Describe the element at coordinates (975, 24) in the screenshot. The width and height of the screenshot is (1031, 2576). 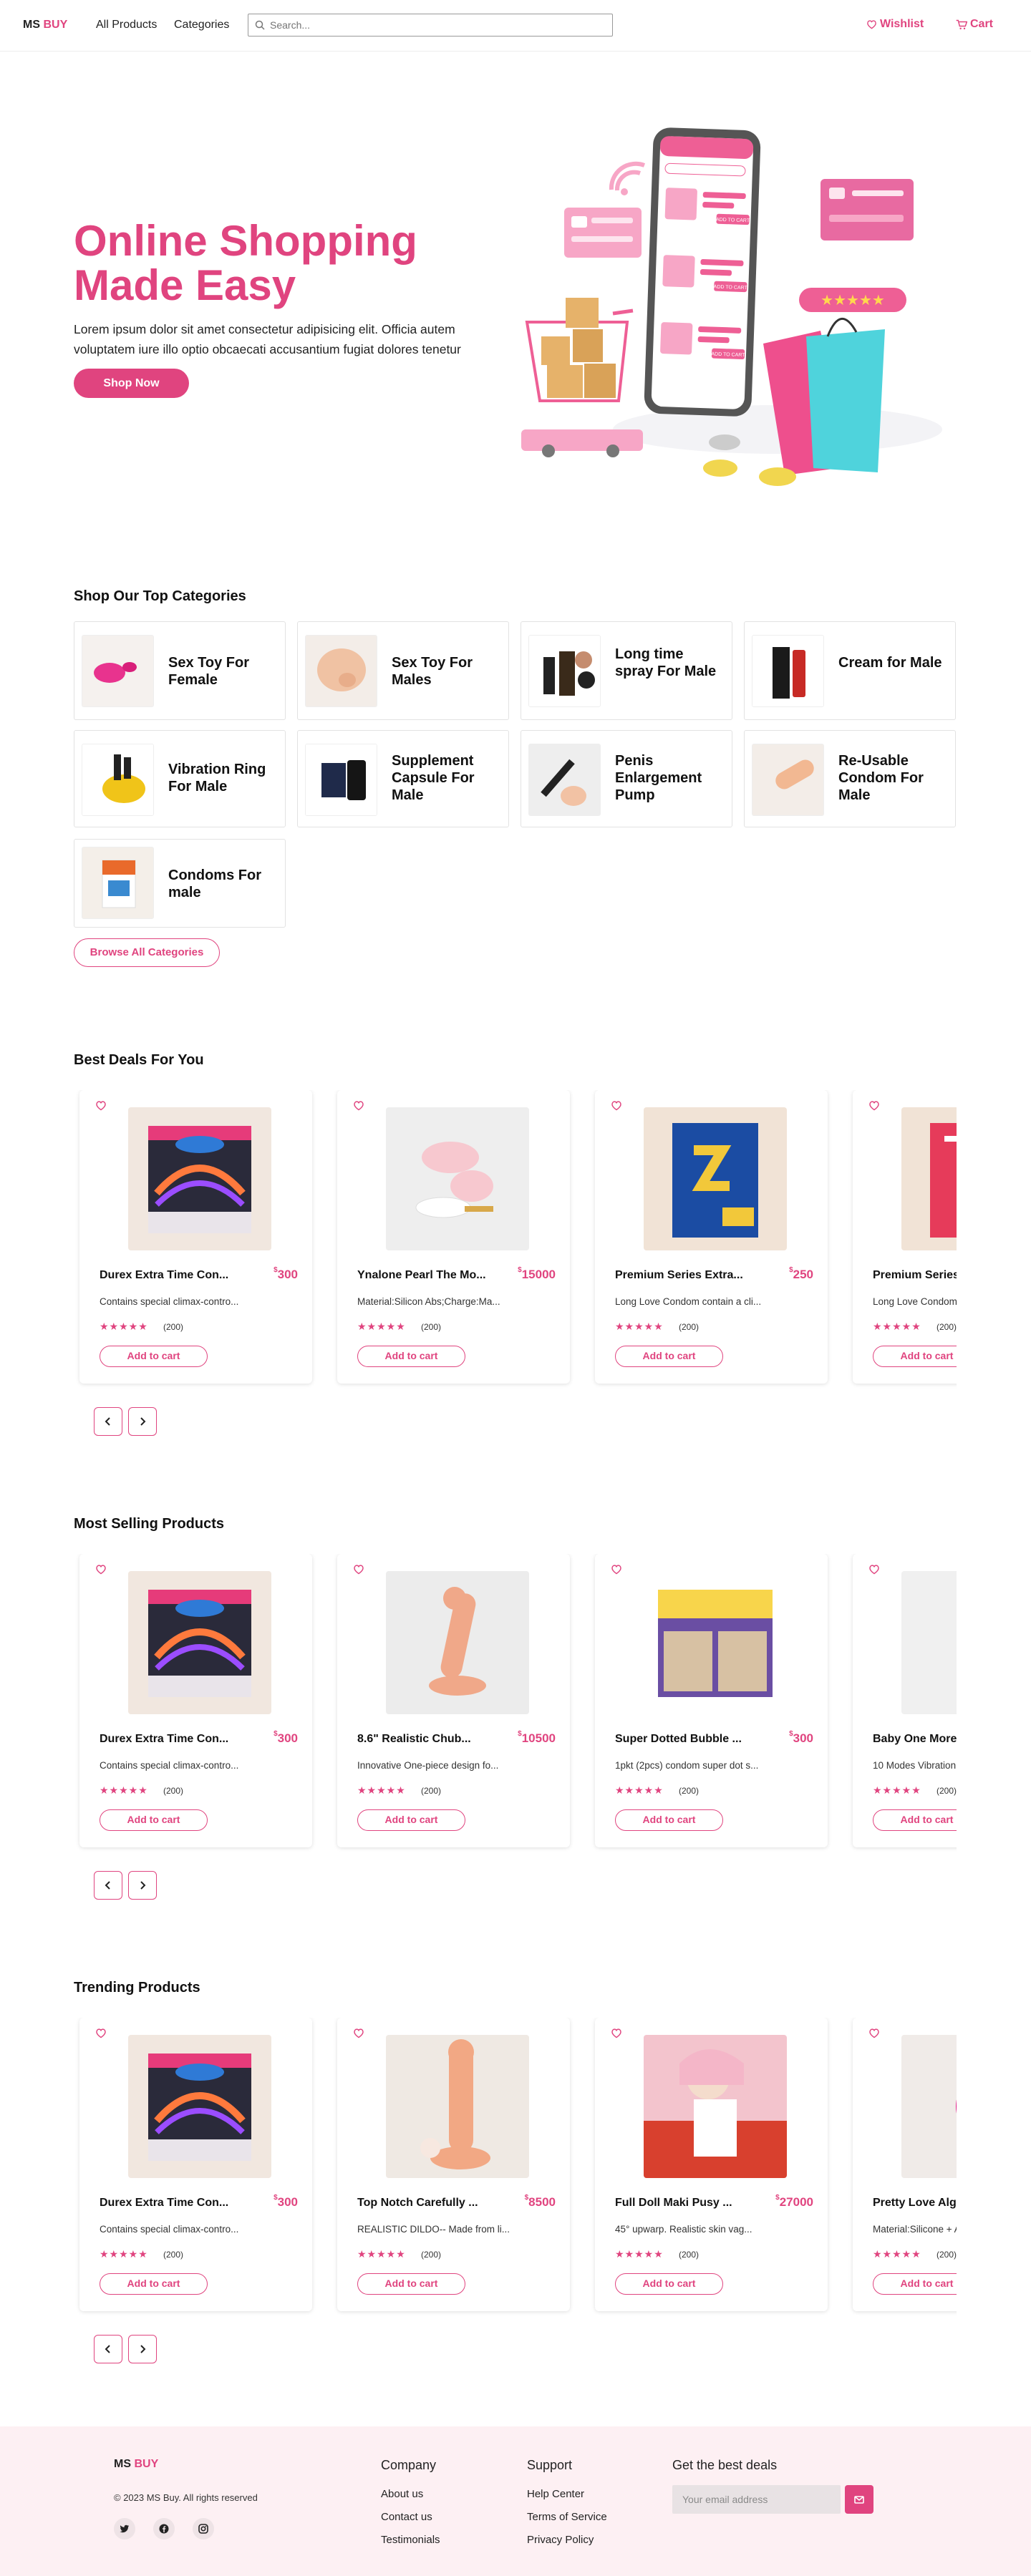
I see `cart-link: Cart` at that location.